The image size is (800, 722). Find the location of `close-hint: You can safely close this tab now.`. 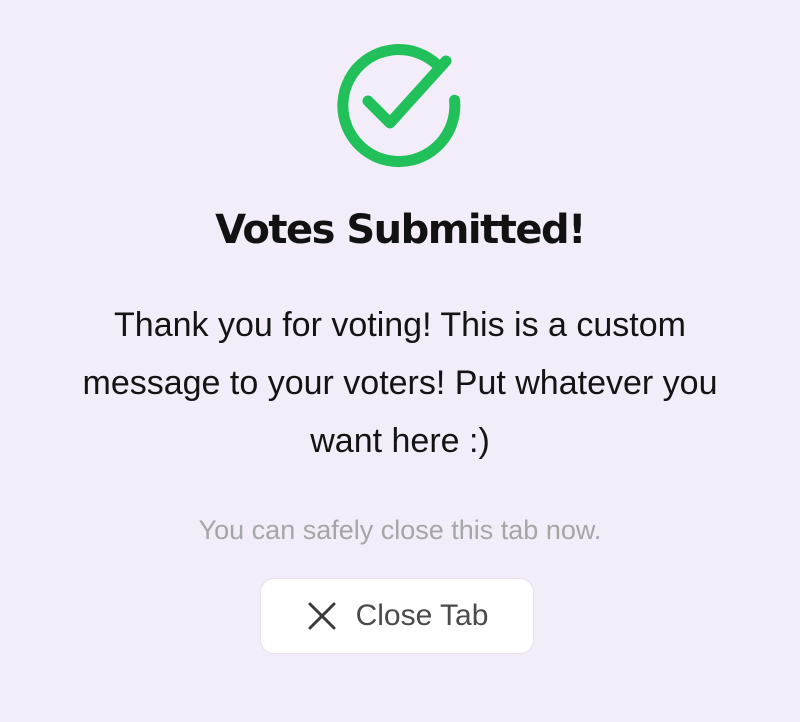

close-hint: You can safely close this tab now. is located at coordinates (400, 530).